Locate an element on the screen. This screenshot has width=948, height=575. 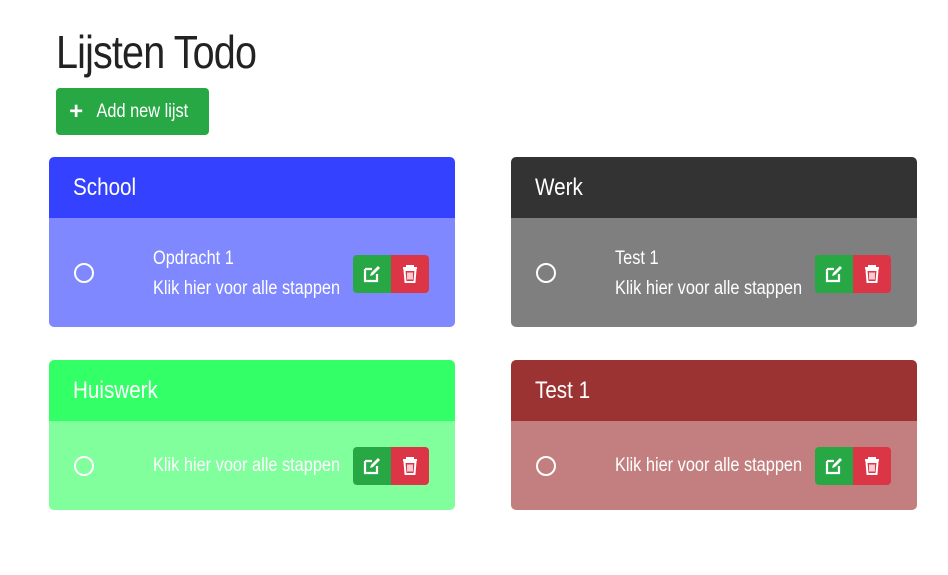
page-title: Lijsten Todo is located at coordinates (156, 52).